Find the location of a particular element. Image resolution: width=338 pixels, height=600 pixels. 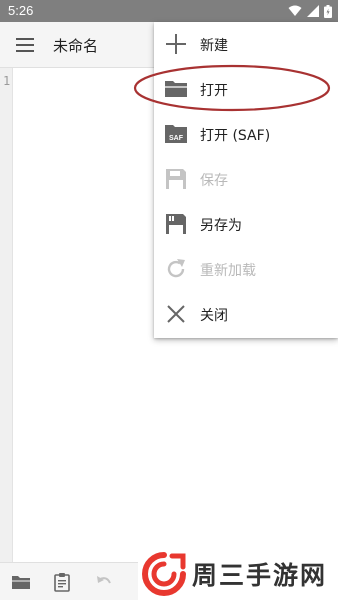

clipboard-icon is located at coordinates (62, 582).